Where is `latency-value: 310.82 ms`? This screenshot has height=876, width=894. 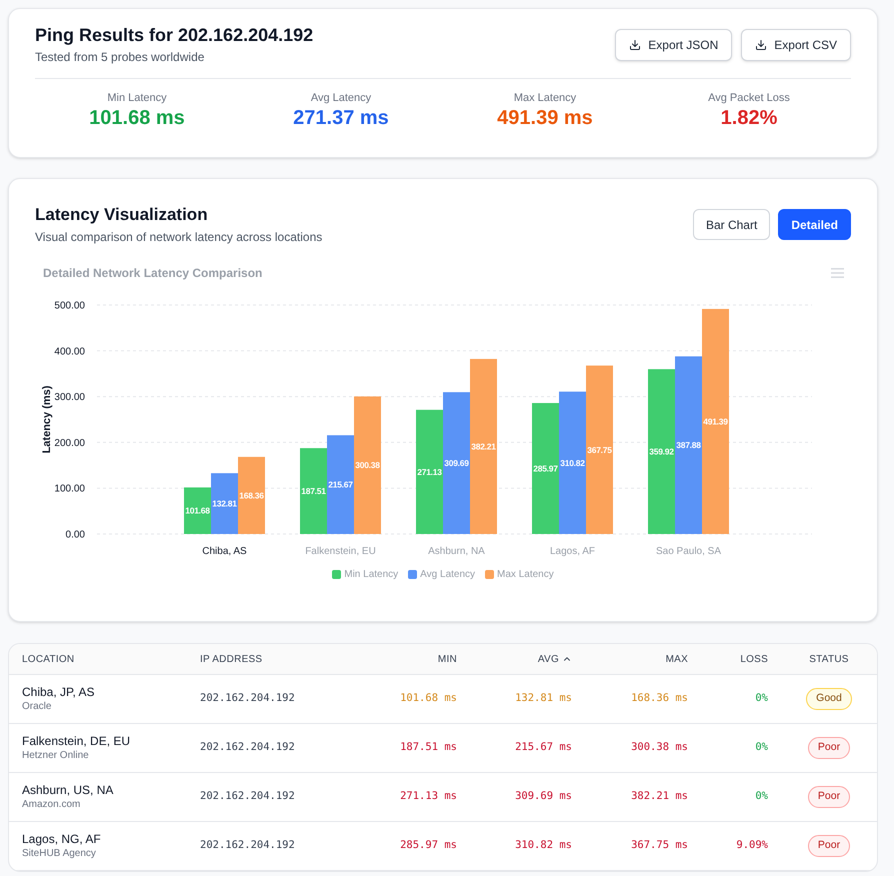 latency-value: 310.82 ms is located at coordinates (543, 846).